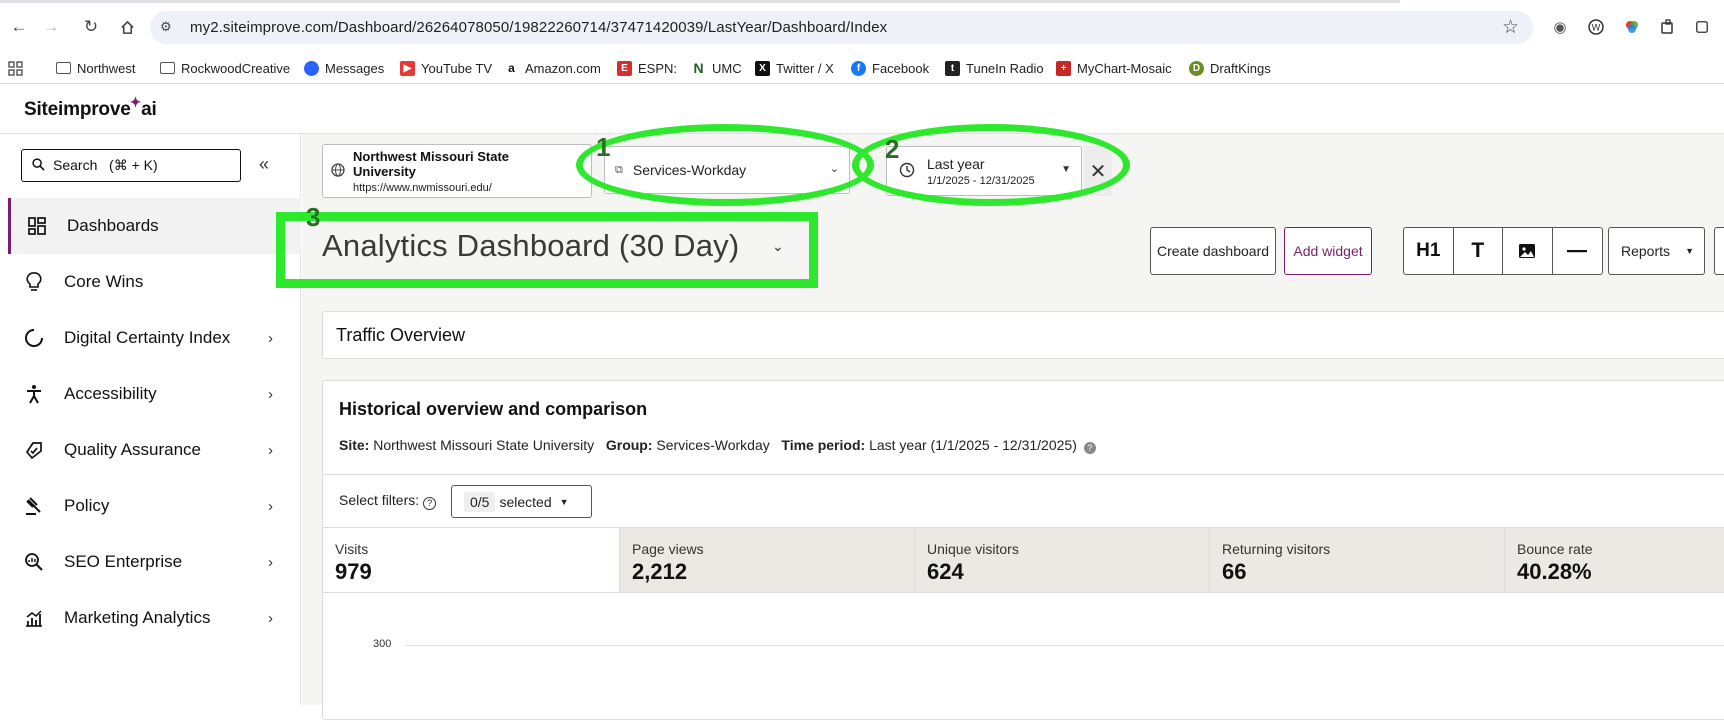 Image resolution: width=1724 pixels, height=720 pixels. Describe the element at coordinates (1114, 68) in the screenshot. I see `bookmark-mychart: + MyChart-Mosaic` at that location.